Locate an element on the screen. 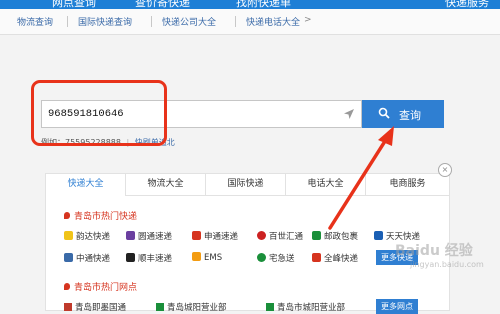 The width and height of the screenshot is (500, 314). sub-nav-bar: 物流查询 国际快递查询 快递公司大全 快递电话大全 > is located at coordinates (250, 22).